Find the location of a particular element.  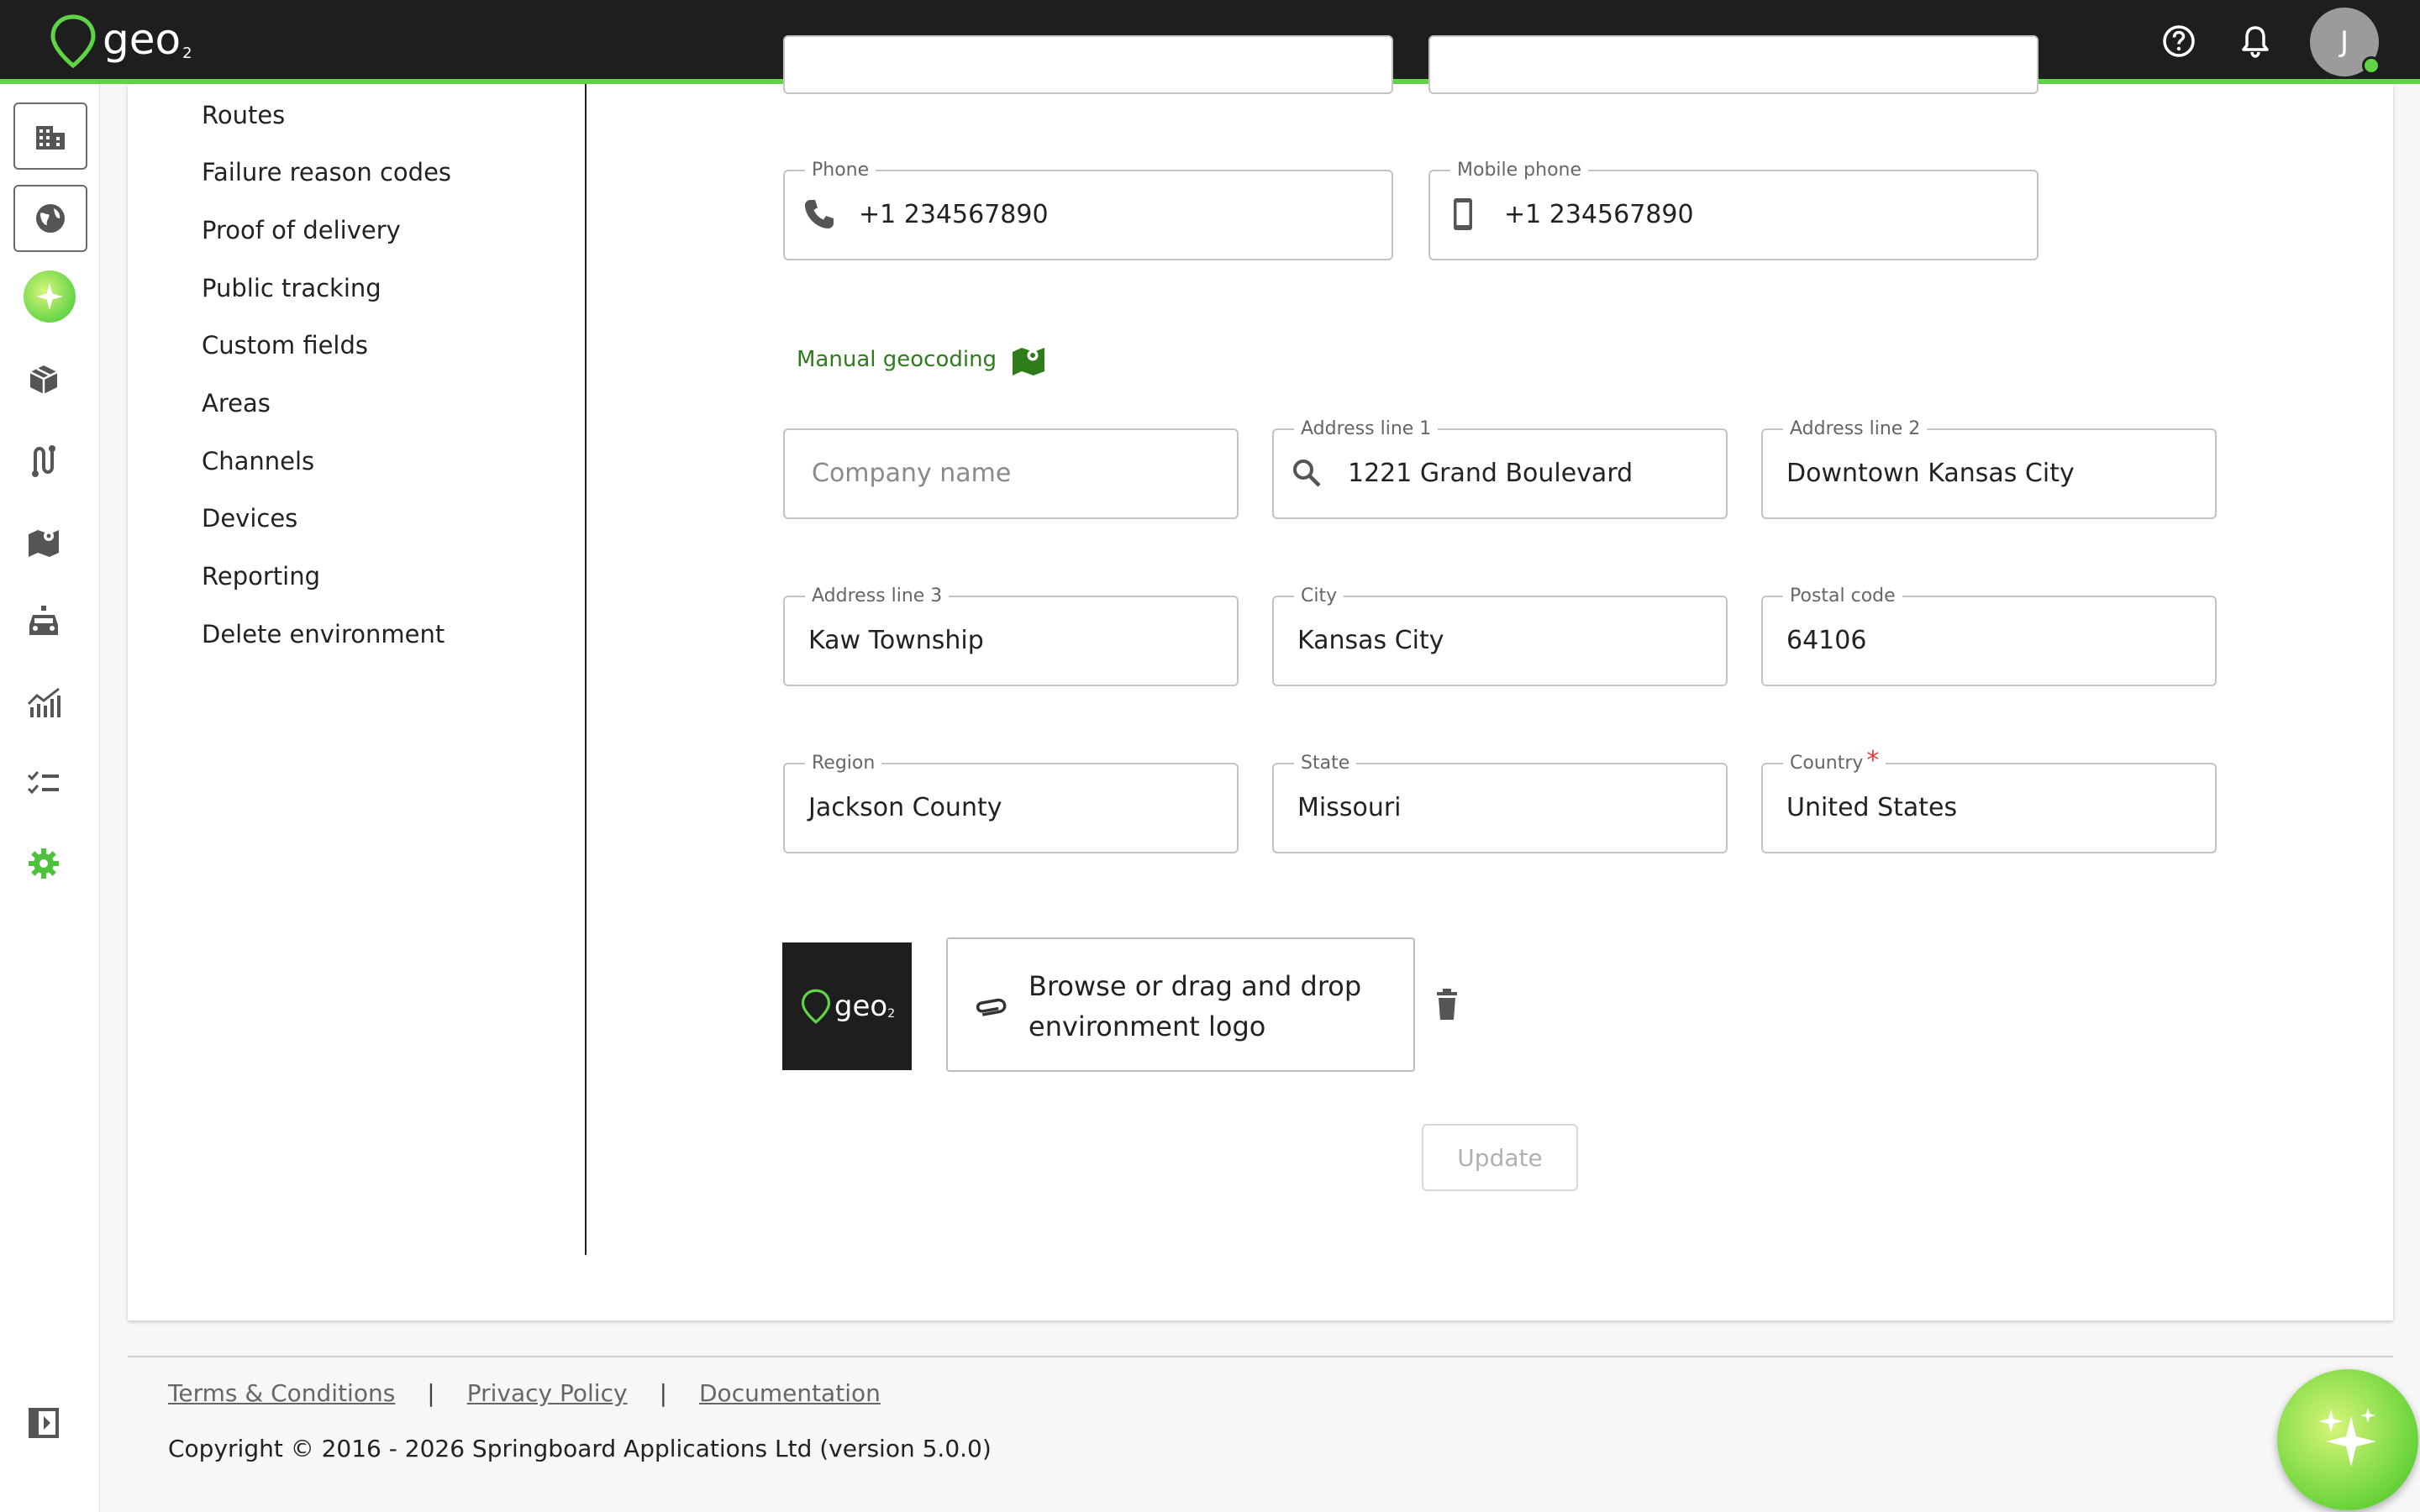

rail-item-settings is located at coordinates (44, 863).